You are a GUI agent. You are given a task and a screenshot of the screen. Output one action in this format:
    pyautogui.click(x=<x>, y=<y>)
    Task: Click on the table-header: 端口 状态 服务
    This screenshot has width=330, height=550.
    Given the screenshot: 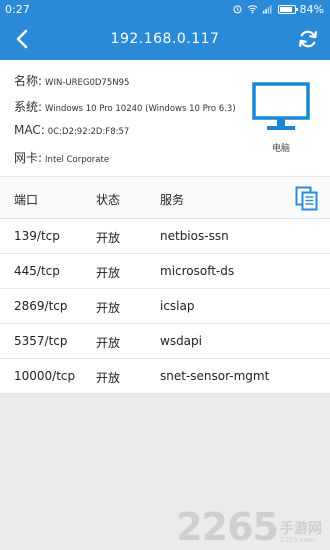 What is the action you would take?
    pyautogui.click(x=165, y=197)
    